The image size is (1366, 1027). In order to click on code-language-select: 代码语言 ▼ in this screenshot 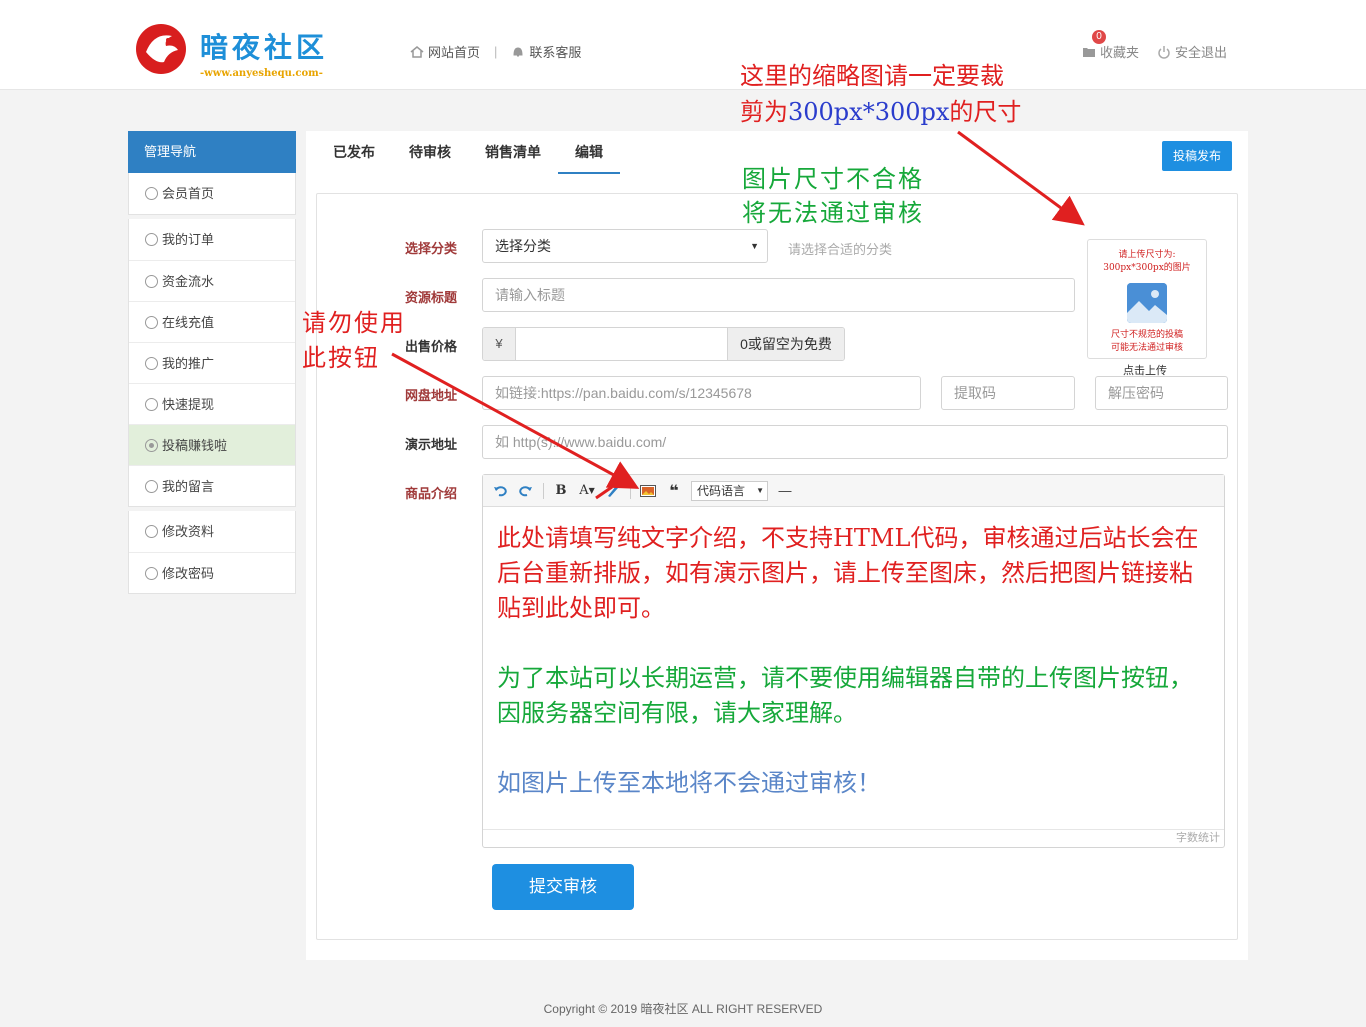, I will do `click(730, 490)`.